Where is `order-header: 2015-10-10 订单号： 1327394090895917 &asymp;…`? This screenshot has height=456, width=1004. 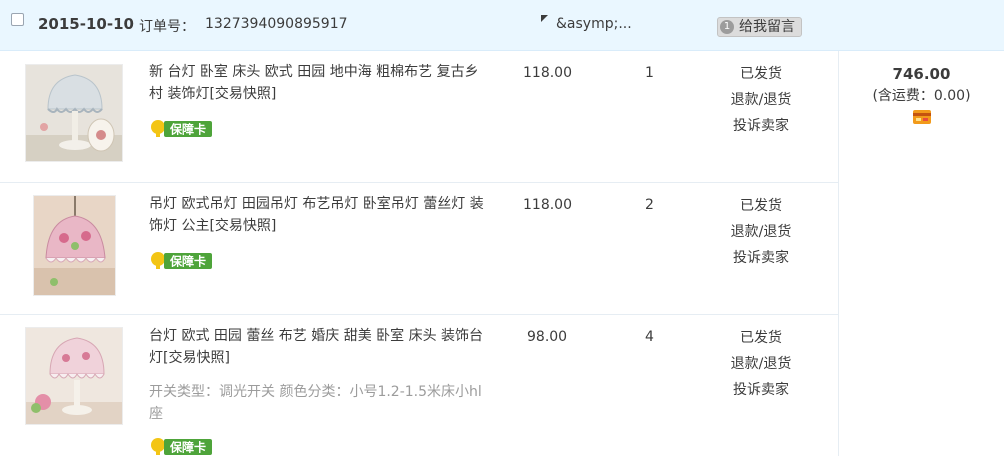 order-header: 2015-10-10 订单号： 1327394090895917 &asymp;… is located at coordinates (502, 25).